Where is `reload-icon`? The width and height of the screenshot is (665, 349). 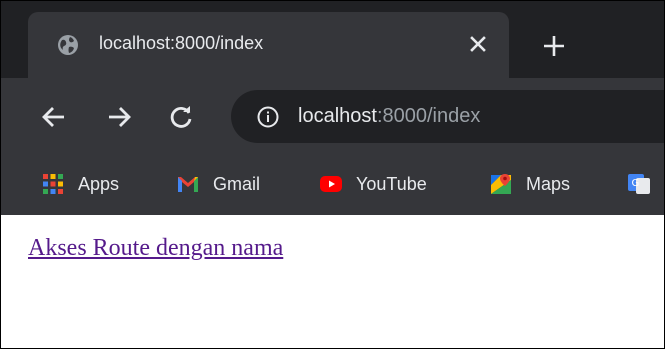
reload-icon is located at coordinates (181, 117).